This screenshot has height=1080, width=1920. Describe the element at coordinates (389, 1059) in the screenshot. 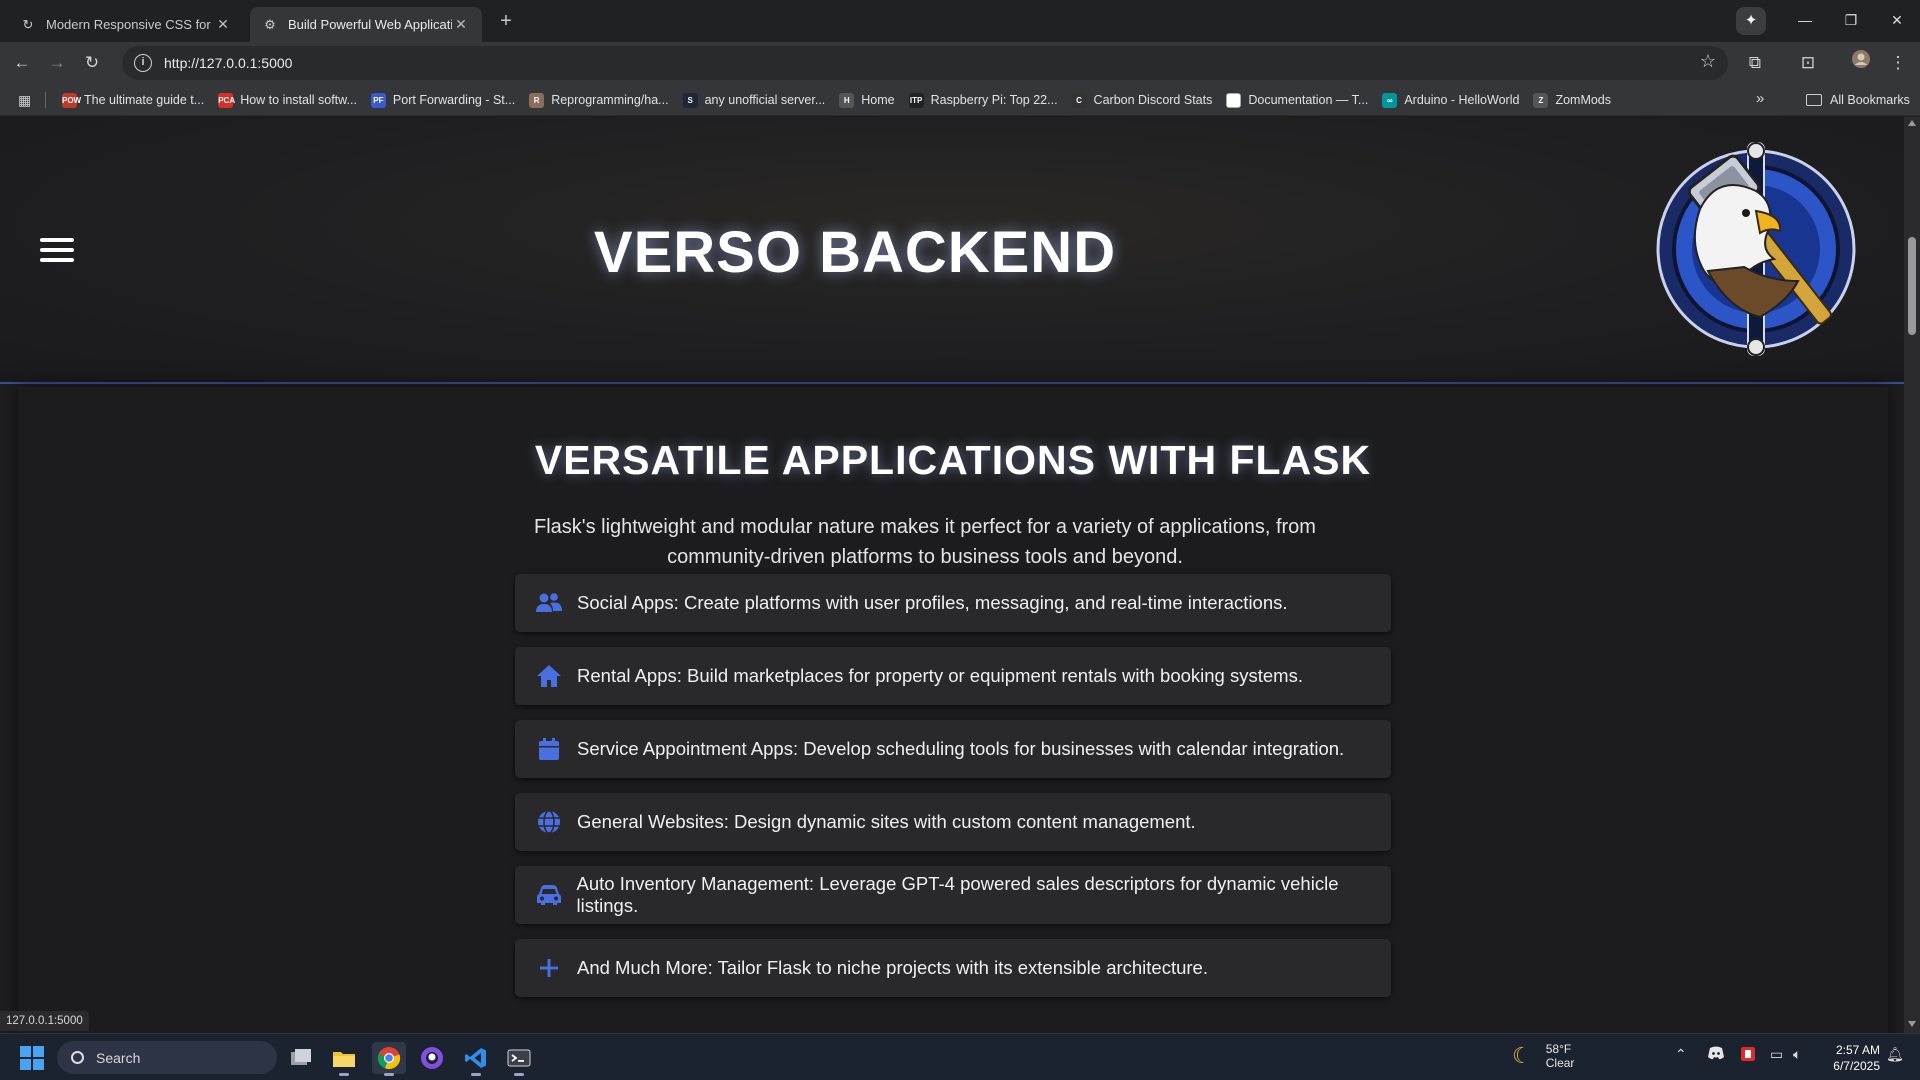

I see `chrome-icon` at that location.